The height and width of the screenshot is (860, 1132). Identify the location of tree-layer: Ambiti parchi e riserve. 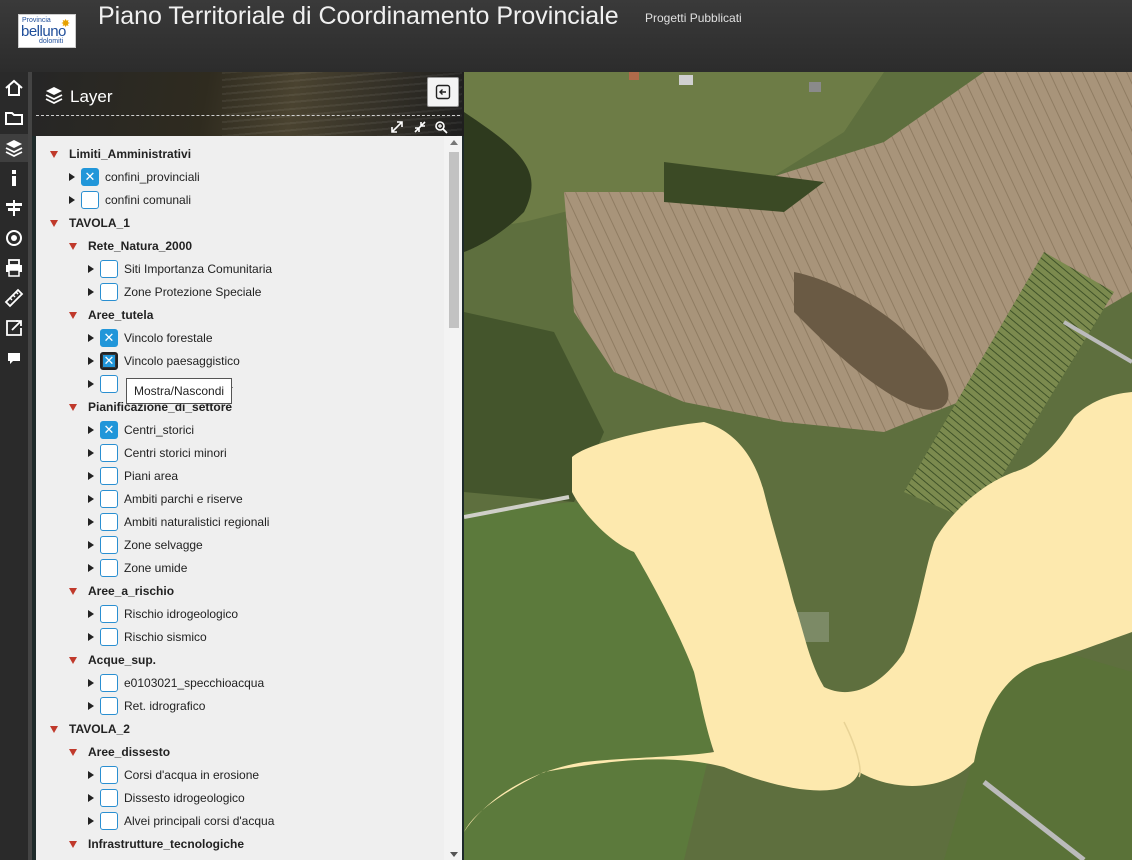
(165, 499).